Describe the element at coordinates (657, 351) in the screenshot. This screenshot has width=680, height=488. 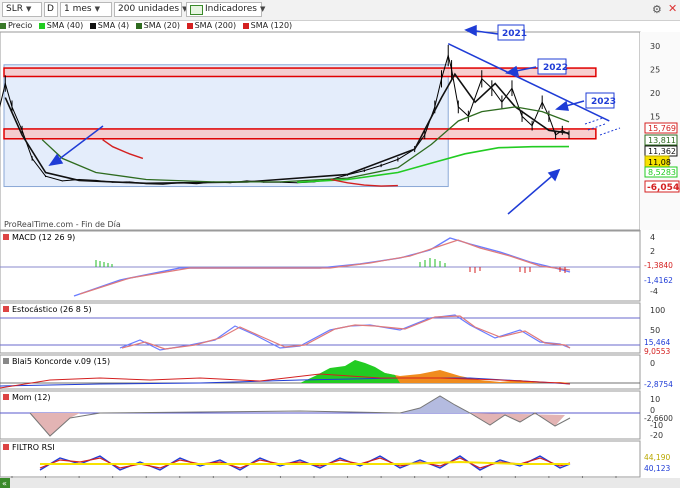
I see `stoch-value-2: 9,0553` at that location.